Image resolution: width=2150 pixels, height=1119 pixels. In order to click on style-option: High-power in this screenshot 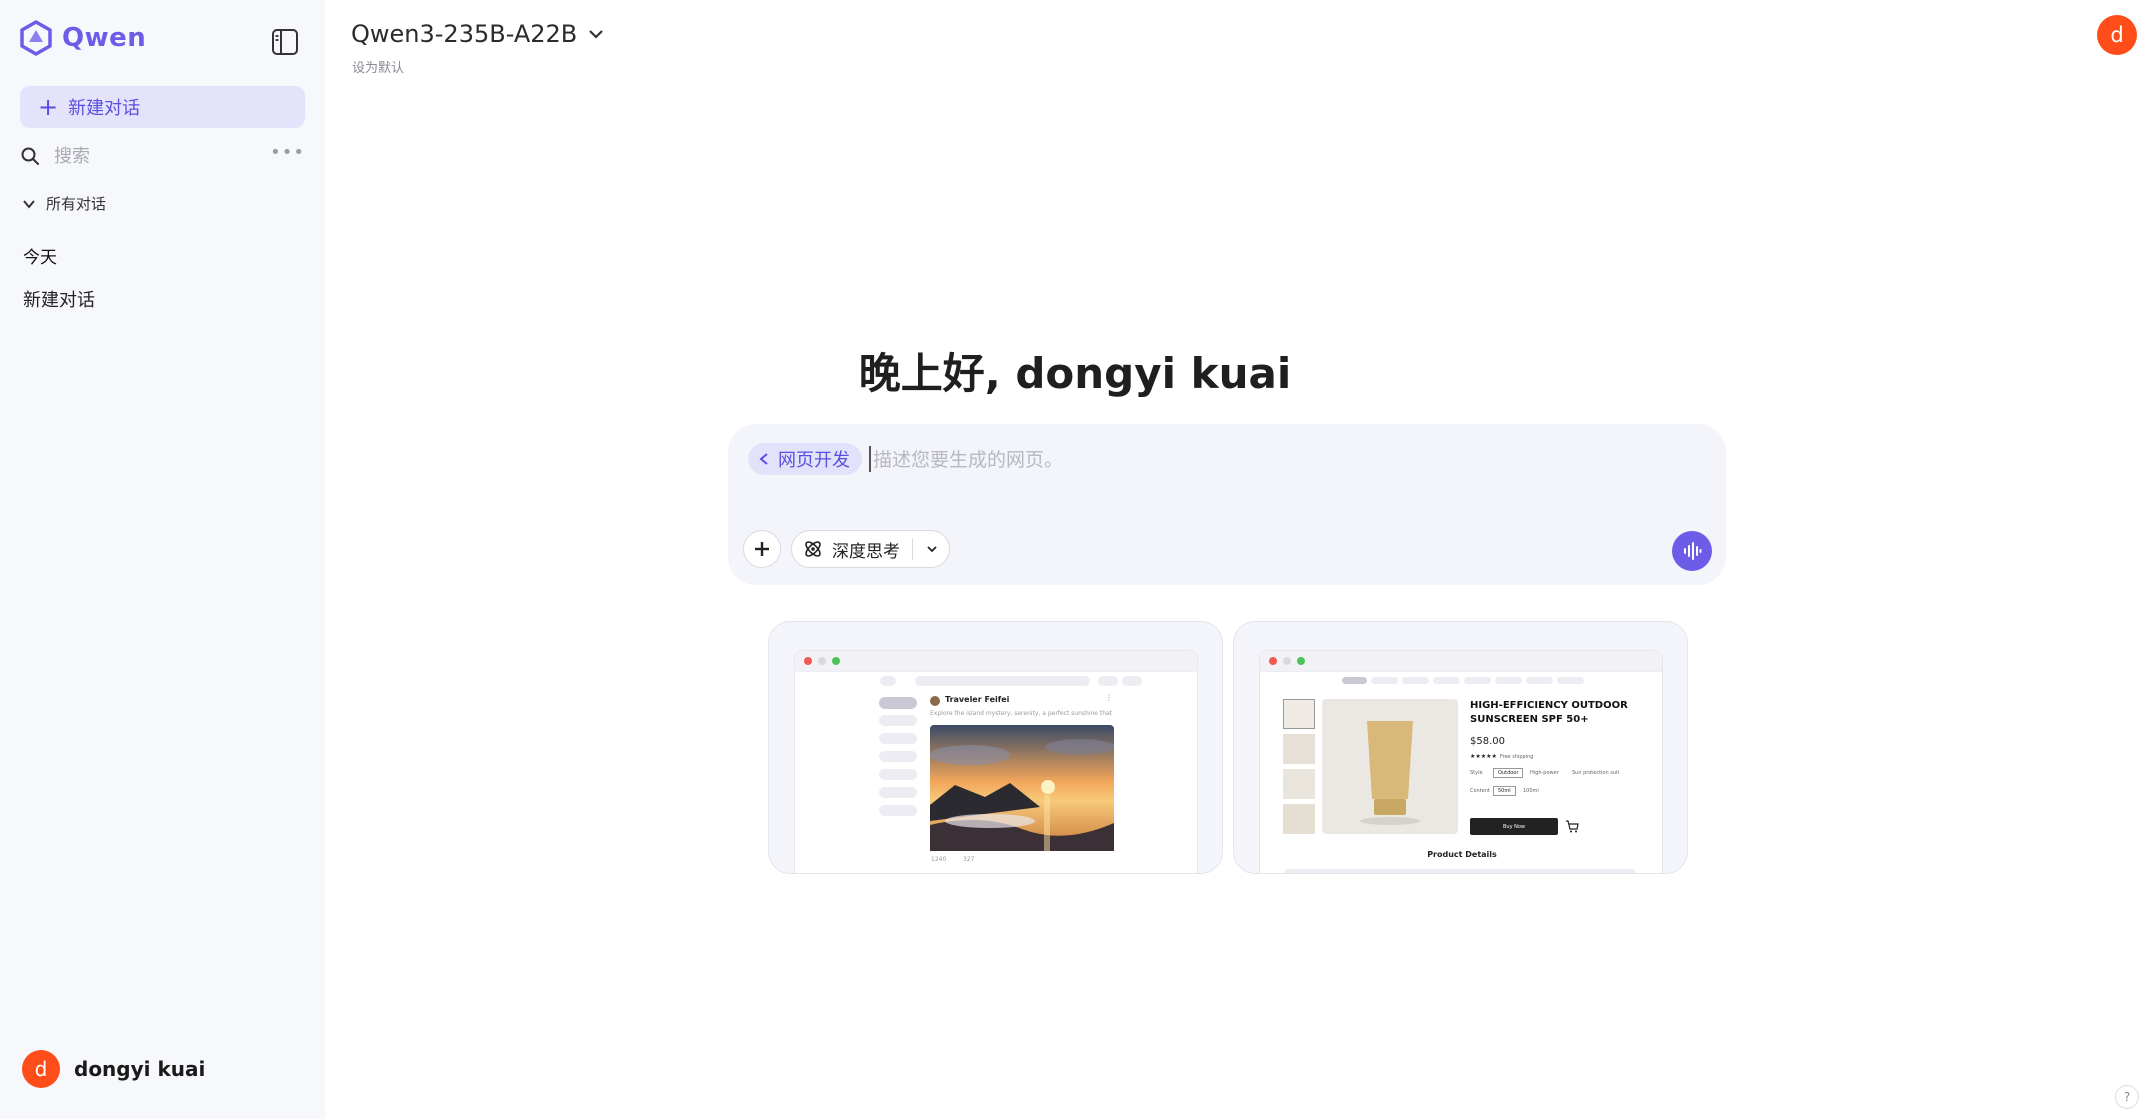, I will do `click(1544, 773)`.